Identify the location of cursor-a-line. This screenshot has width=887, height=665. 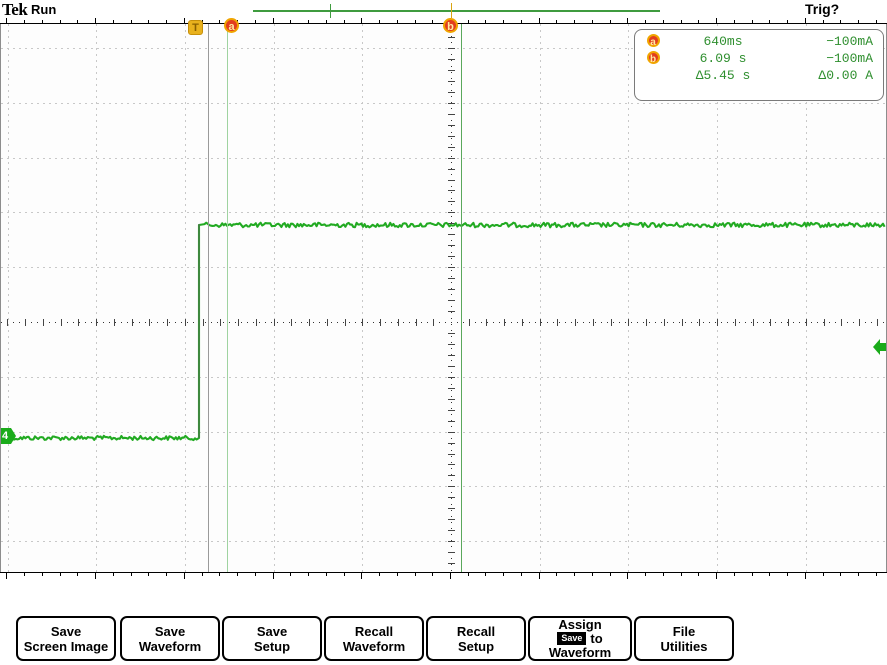
(227, 298).